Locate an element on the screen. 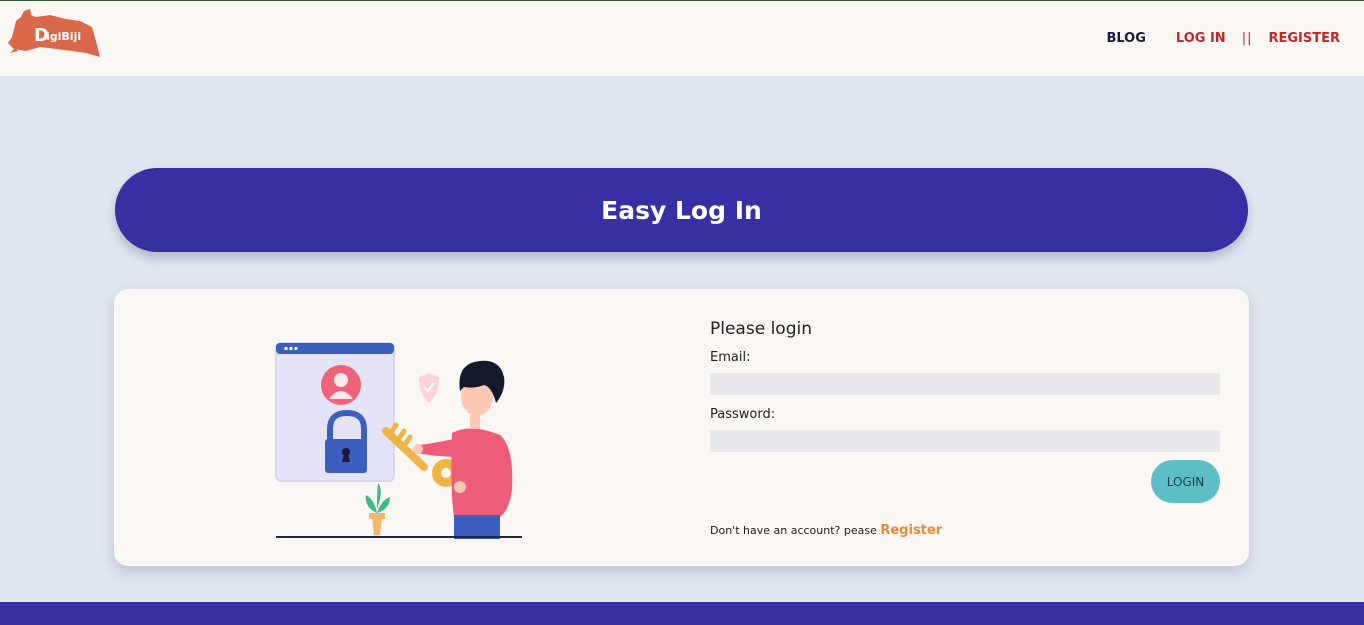  form-title: Please login is located at coordinates (761, 329).